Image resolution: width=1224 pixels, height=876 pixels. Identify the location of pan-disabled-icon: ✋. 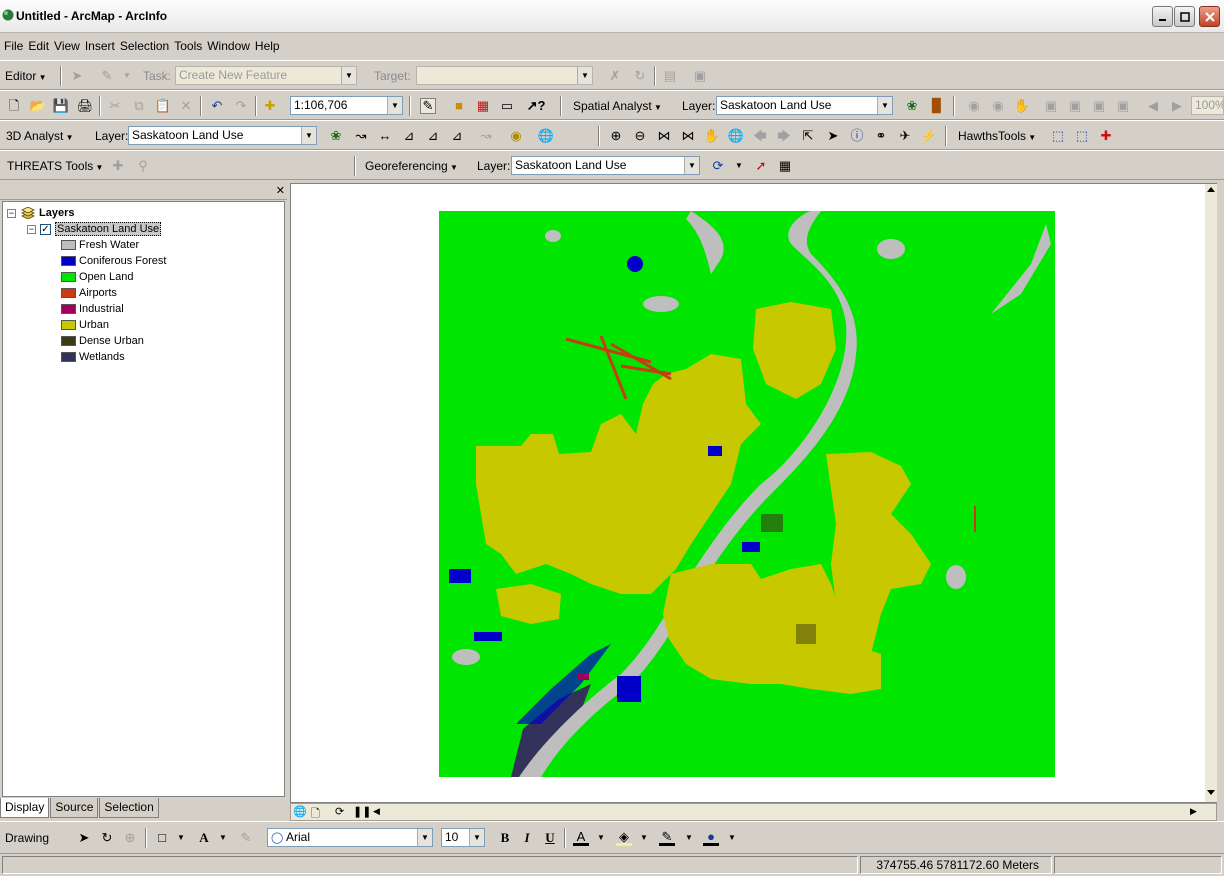
(1022, 106).